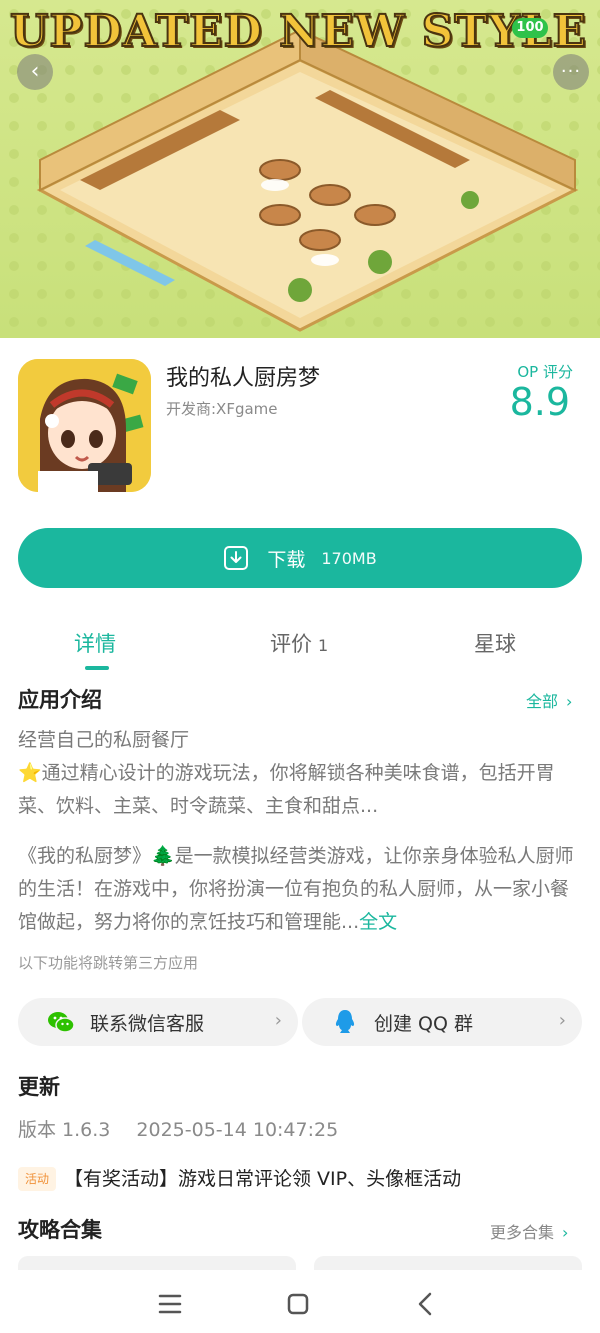  What do you see at coordinates (262, 1177) in the screenshot?
I see `event-link: 【有奖活动】游戏日常评论领 VIP、头像框活动` at bounding box center [262, 1177].